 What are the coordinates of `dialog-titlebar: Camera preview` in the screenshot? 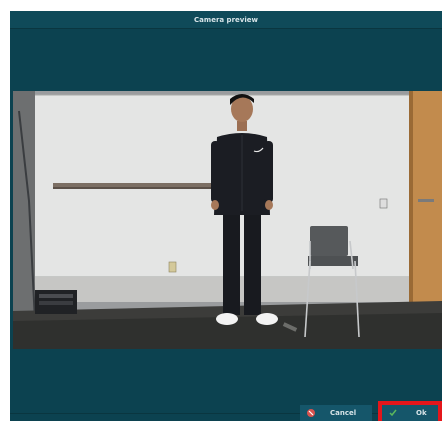 It's located at (226, 20).